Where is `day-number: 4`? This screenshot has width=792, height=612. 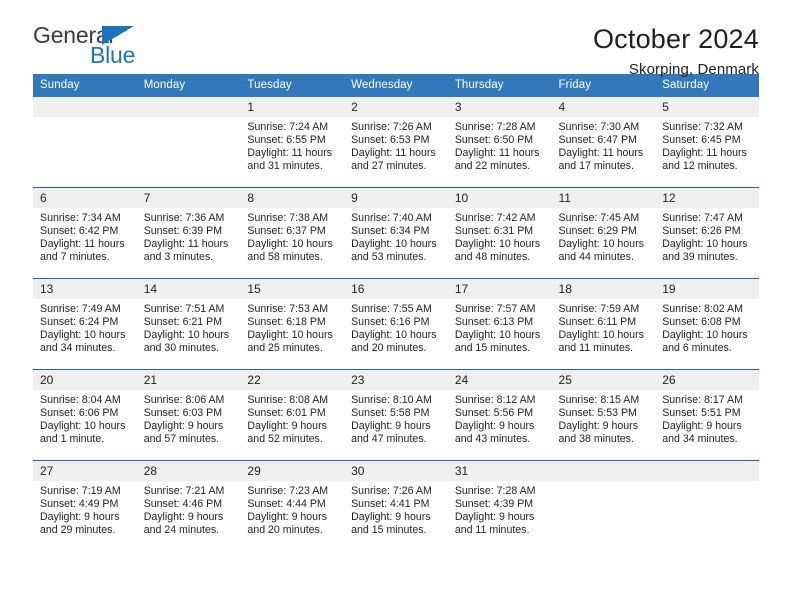
day-number: 4 is located at coordinates (603, 107).